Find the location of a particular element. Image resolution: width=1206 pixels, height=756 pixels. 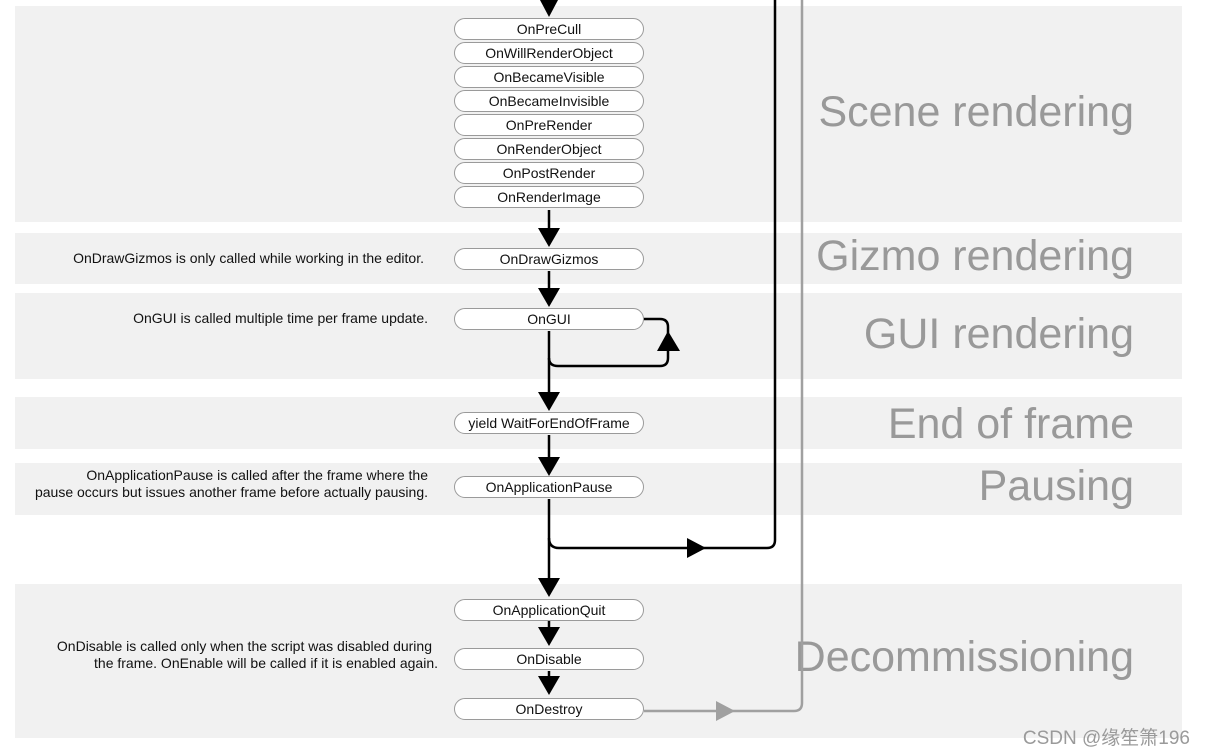

ongui-loop-arrow is located at coordinates (668, 341).